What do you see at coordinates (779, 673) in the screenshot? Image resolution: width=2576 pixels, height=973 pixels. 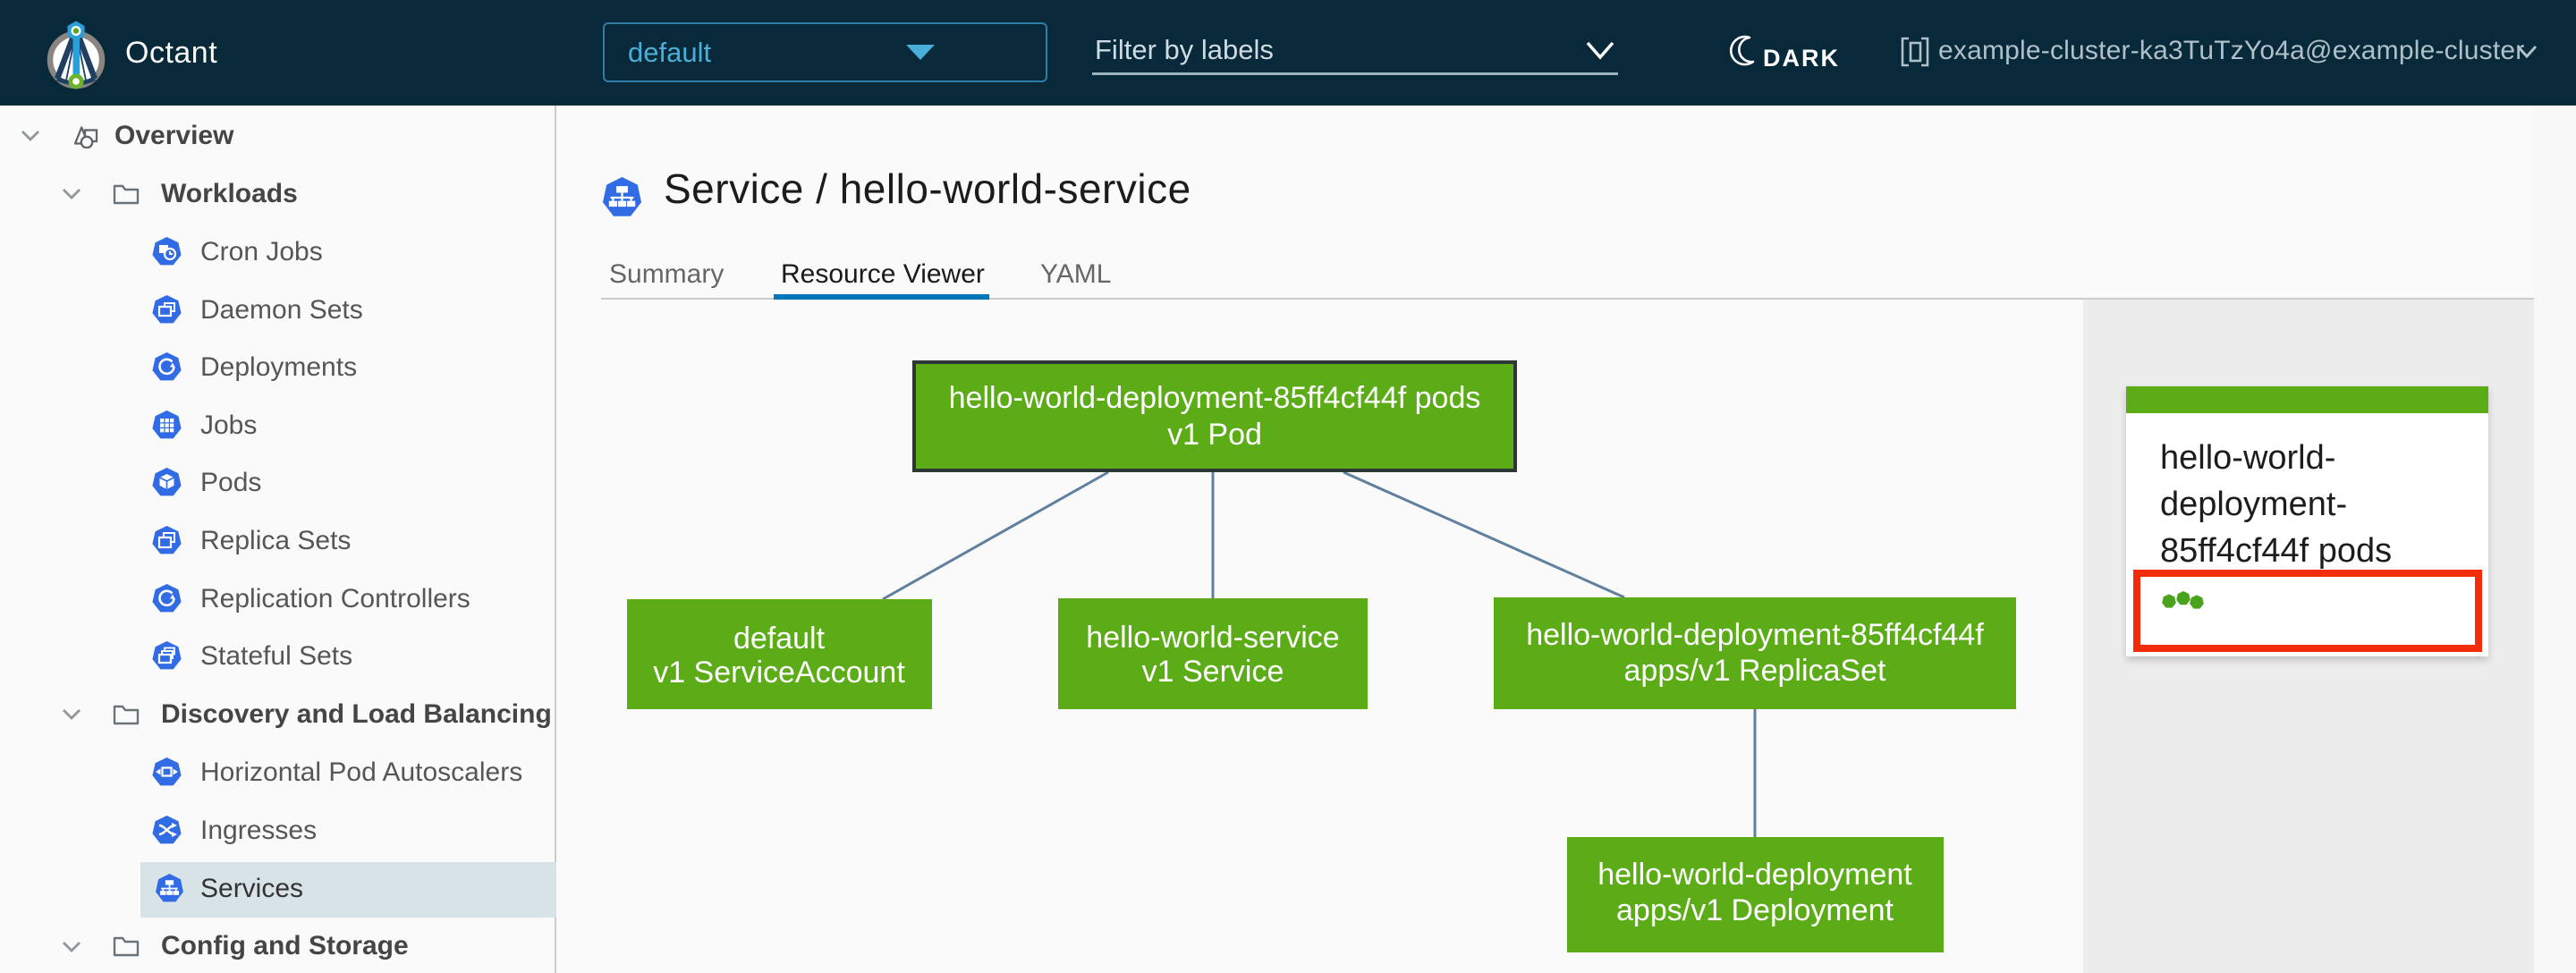 I see `svg-text: v1 ServiceAccount` at bounding box center [779, 673].